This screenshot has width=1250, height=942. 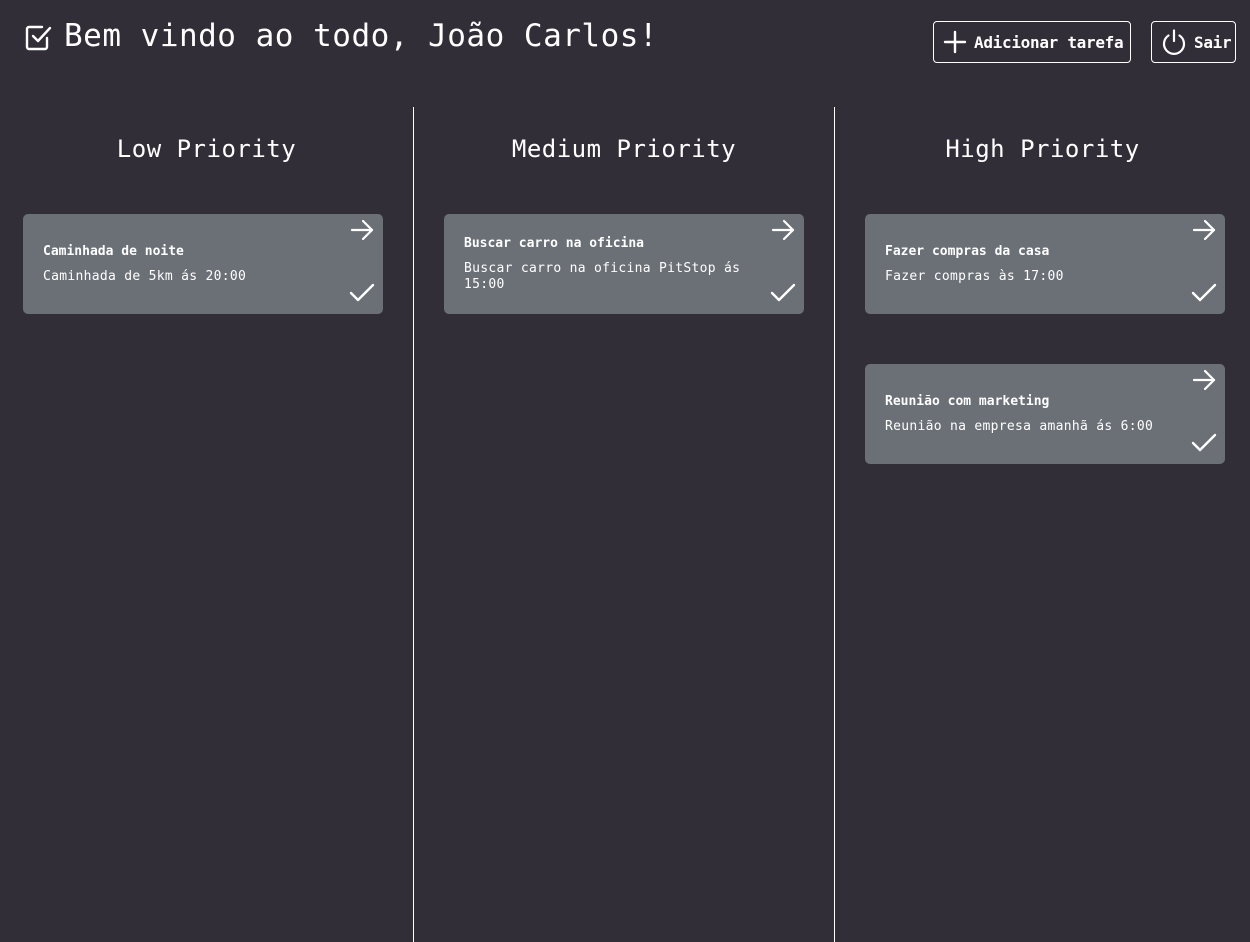 I want to click on exit-button: Sair, so click(x=1193, y=42).